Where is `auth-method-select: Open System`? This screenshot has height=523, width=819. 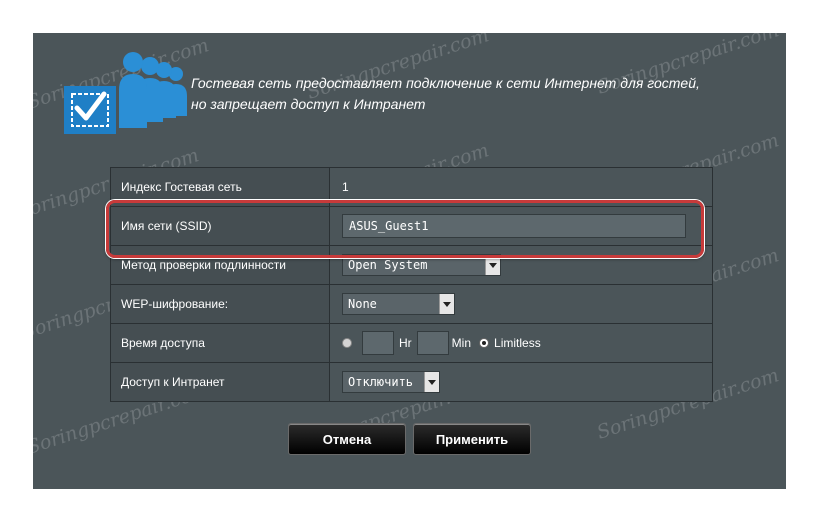
auth-method-select: Open System is located at coordinates (421, 265).